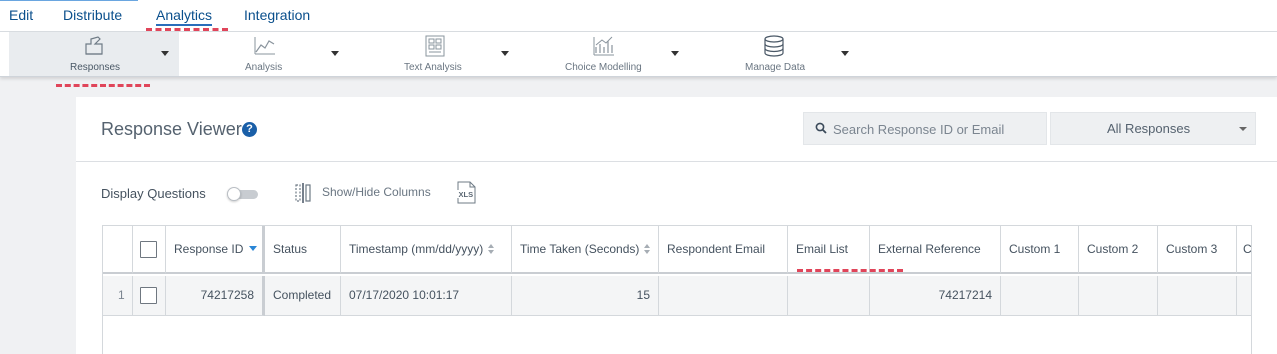 This screenshot has height=354, width=1277. Describe the element at coordinates (249, 129) in the screenshot. I see `help-icon: ?` at that location.